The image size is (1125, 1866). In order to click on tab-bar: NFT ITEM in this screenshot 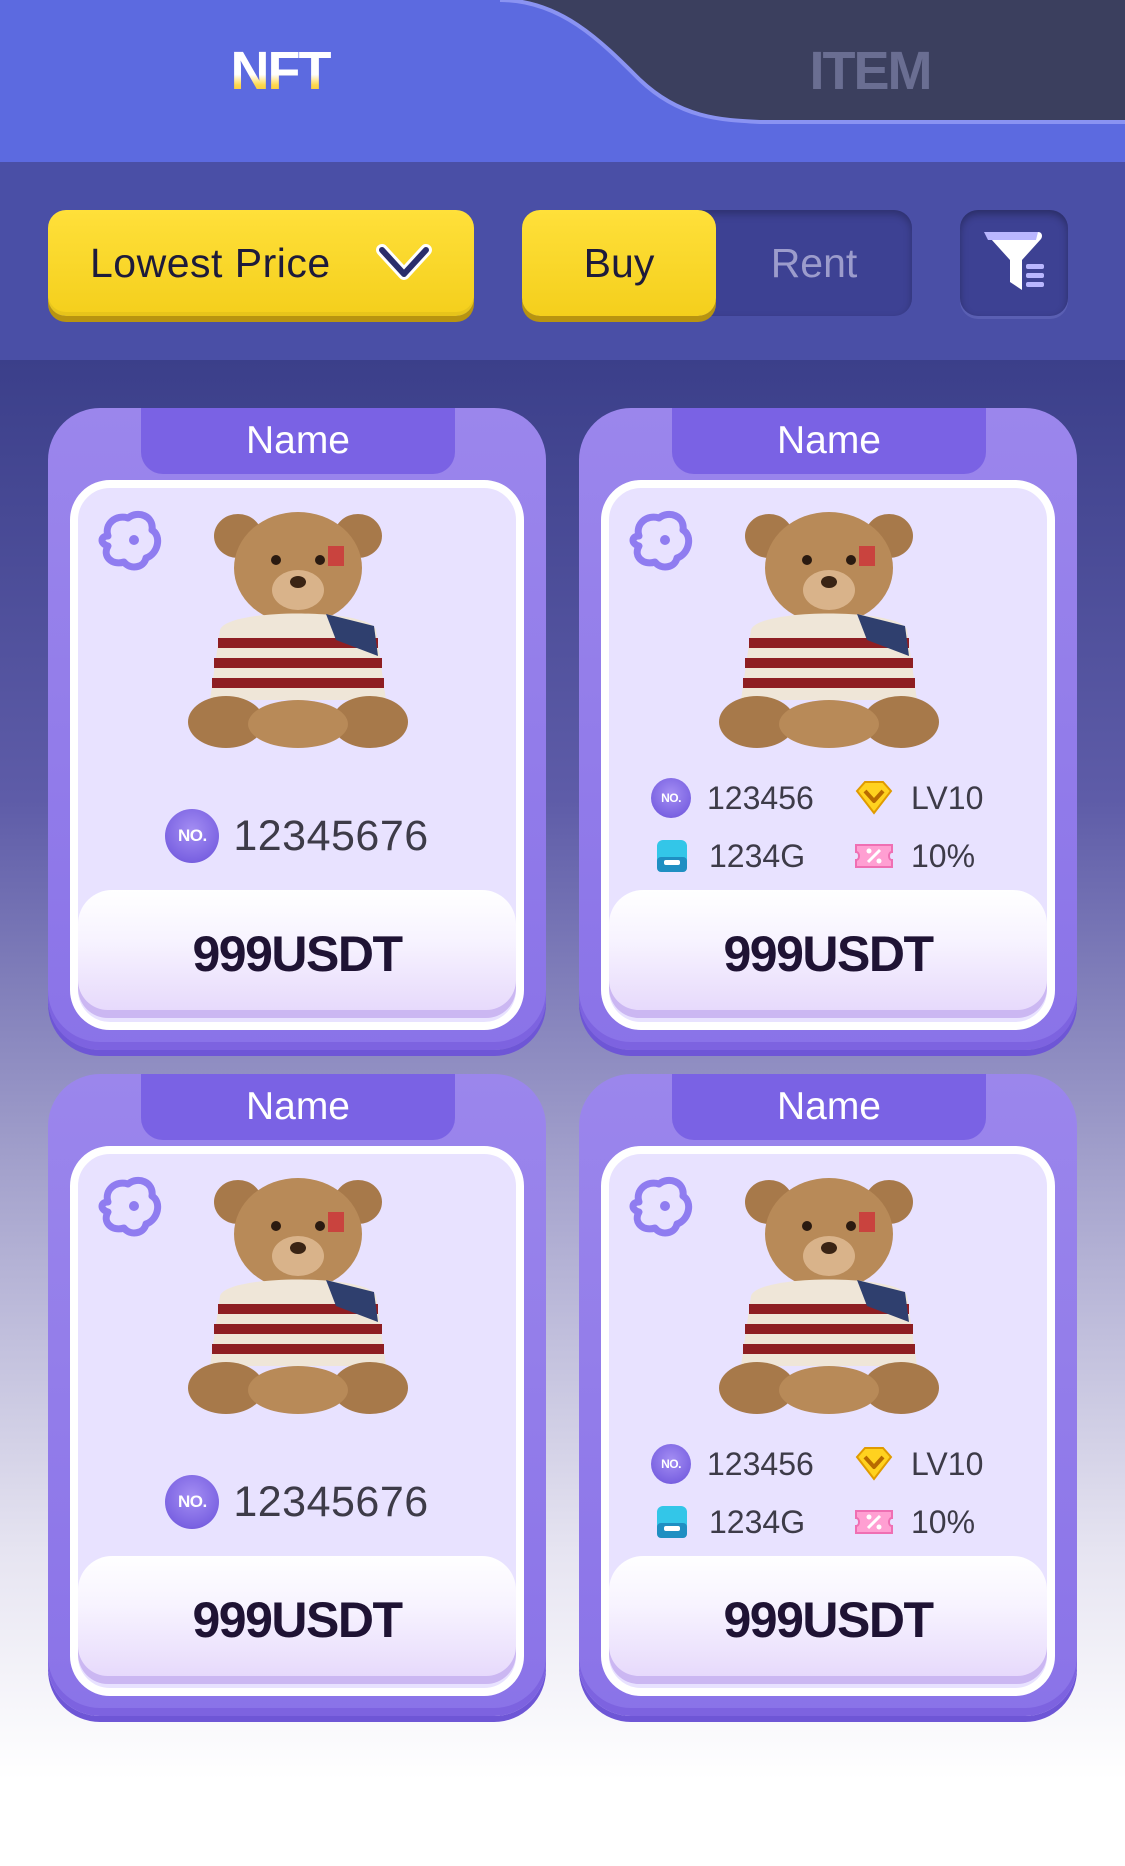, I will do `click(562, 81)`.